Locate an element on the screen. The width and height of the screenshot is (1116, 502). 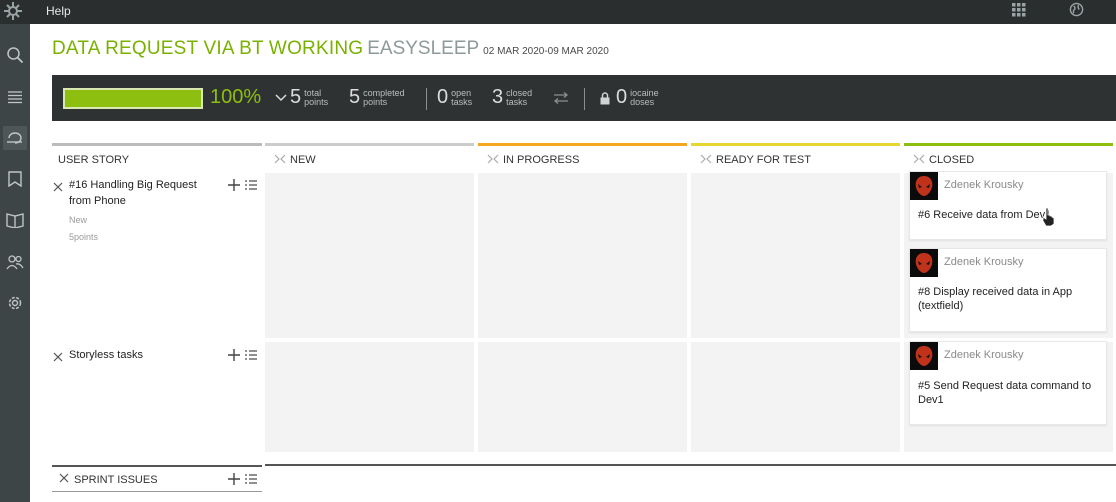
closed-tasks-label-2: tasks is located at coordinates (517, 101).